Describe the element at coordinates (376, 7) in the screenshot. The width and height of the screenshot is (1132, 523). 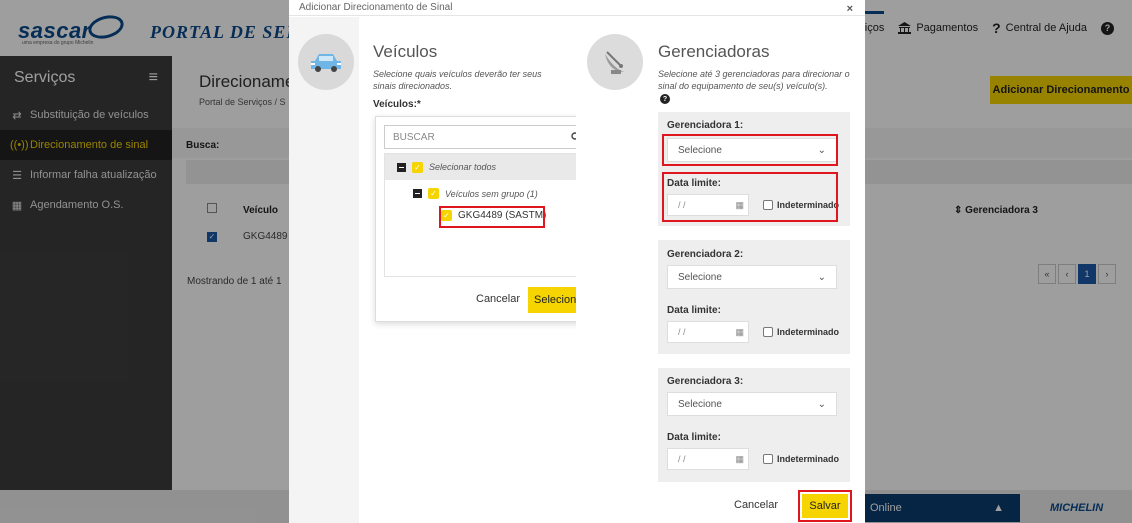
I see `modal-title: Adicionar Direcionamento de Sinal` at that location.